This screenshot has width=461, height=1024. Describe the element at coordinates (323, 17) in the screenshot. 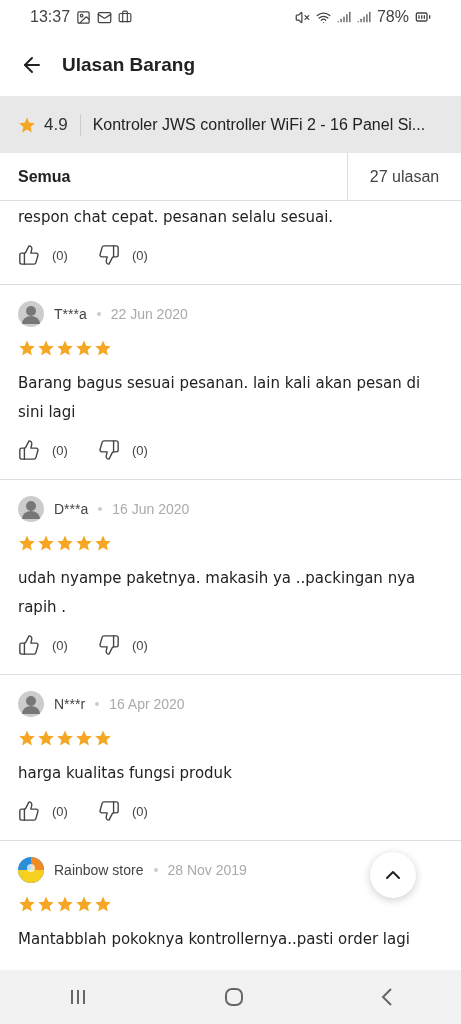

I see `wifi-icon` at that location.